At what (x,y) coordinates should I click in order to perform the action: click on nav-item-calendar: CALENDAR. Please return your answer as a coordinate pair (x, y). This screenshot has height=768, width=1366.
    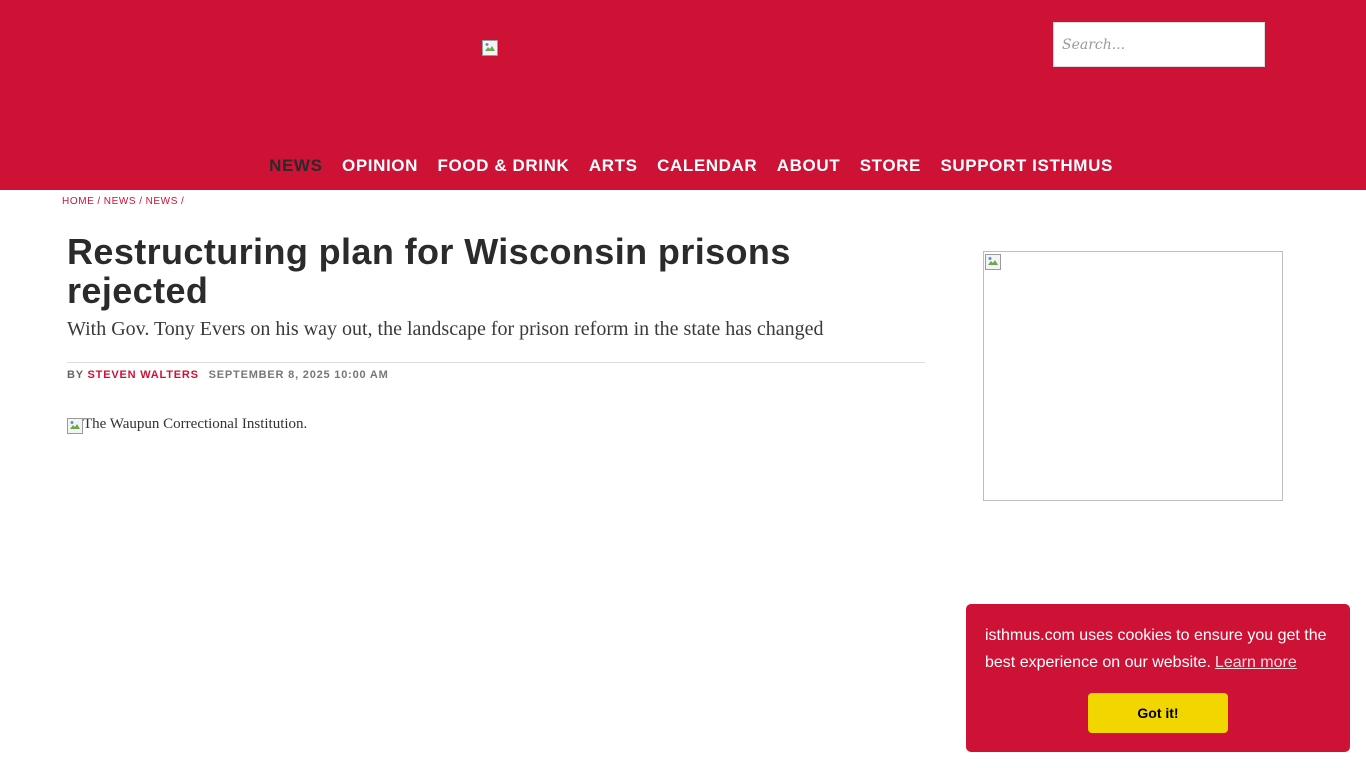
    Looking at the image, I should click on (707, 166).